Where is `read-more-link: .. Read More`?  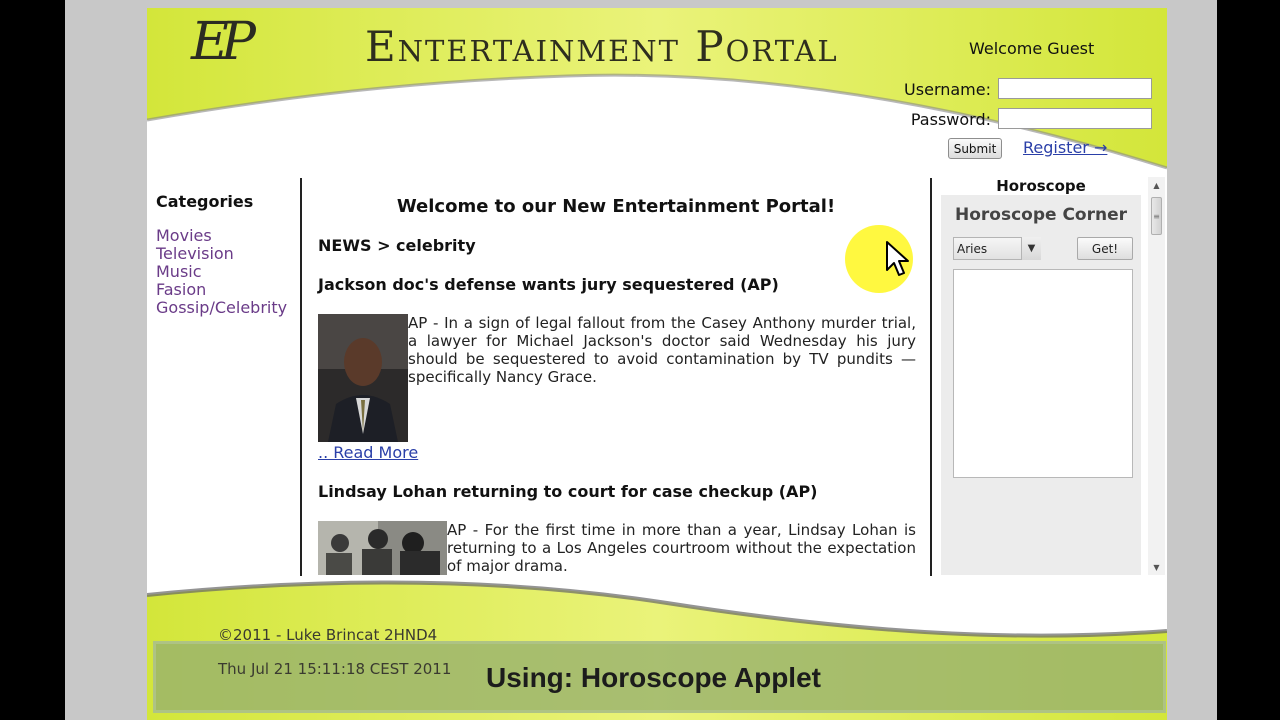 read-more-link: .. Read More is located at coordinates (368, 452).